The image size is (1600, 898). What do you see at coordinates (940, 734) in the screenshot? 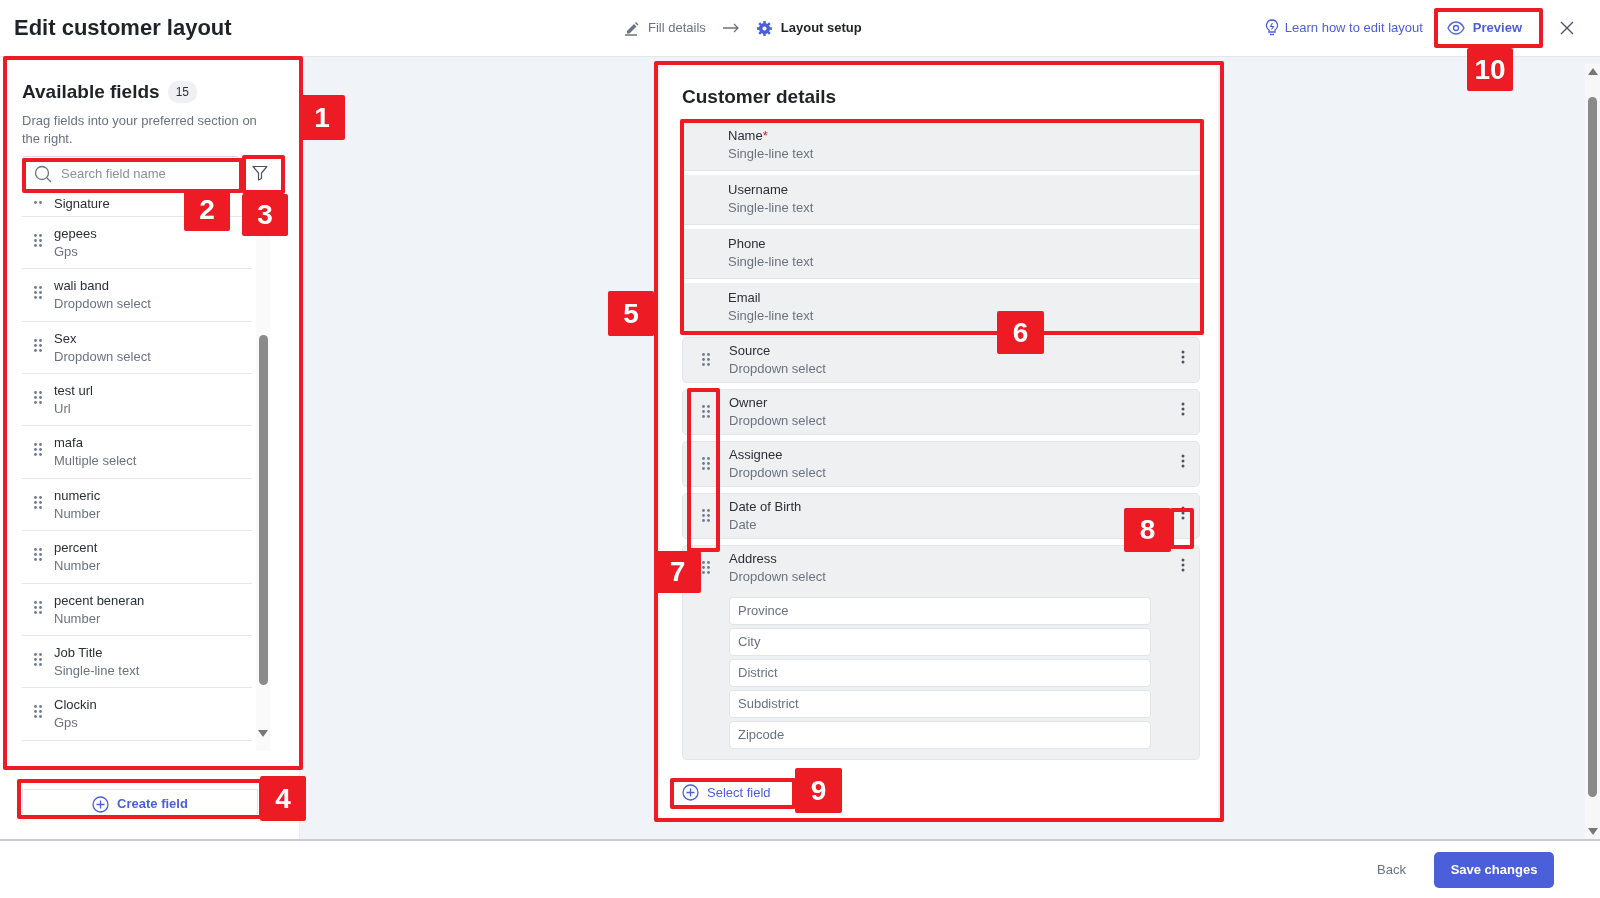
I see `subfield-input: Zipcode` at bounding box center [940, 734].